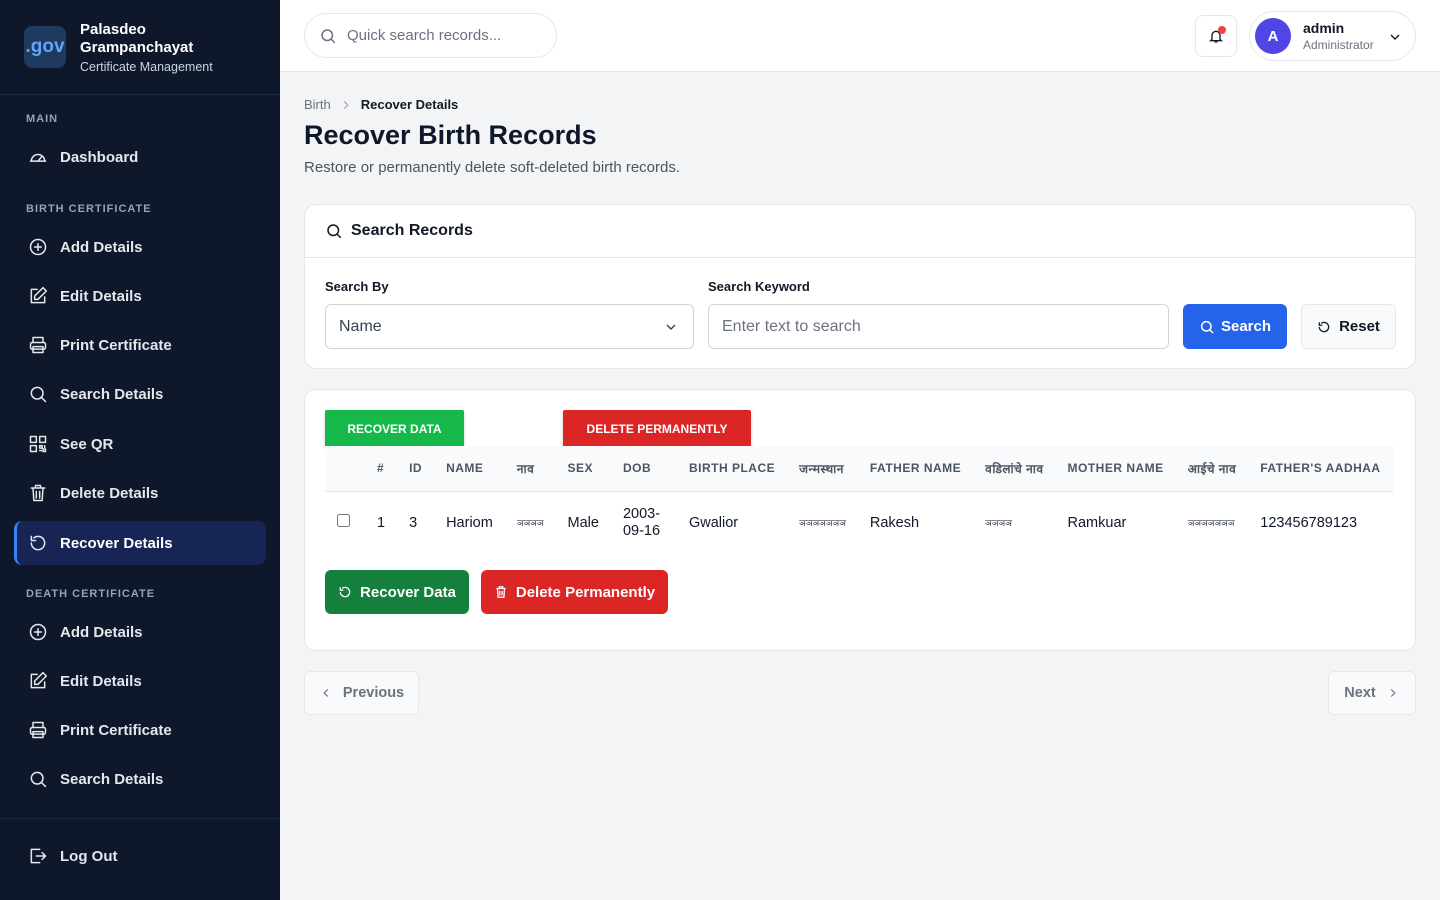 Image resolution: width=1440 pixels, height=900 pixels. I want to click on column-header: नाव, so click(525, 468).